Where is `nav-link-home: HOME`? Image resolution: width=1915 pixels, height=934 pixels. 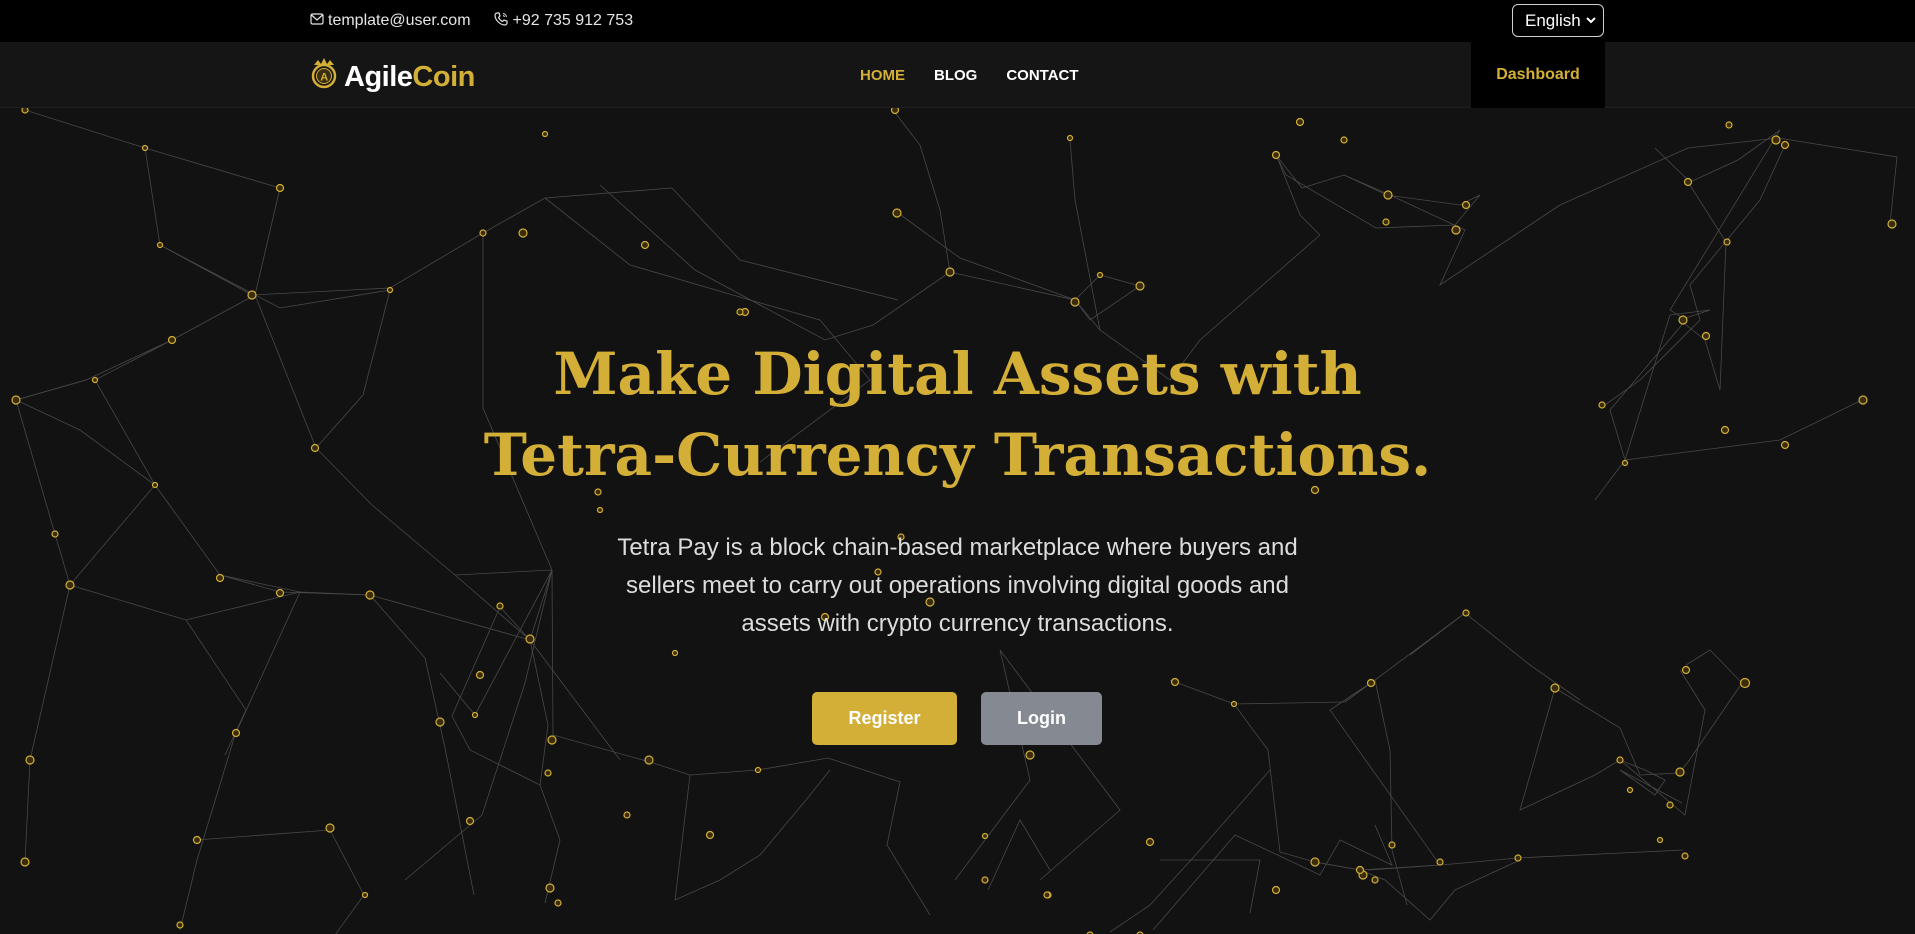
nav-link-home: HOME is located at coordinates (882, 75).